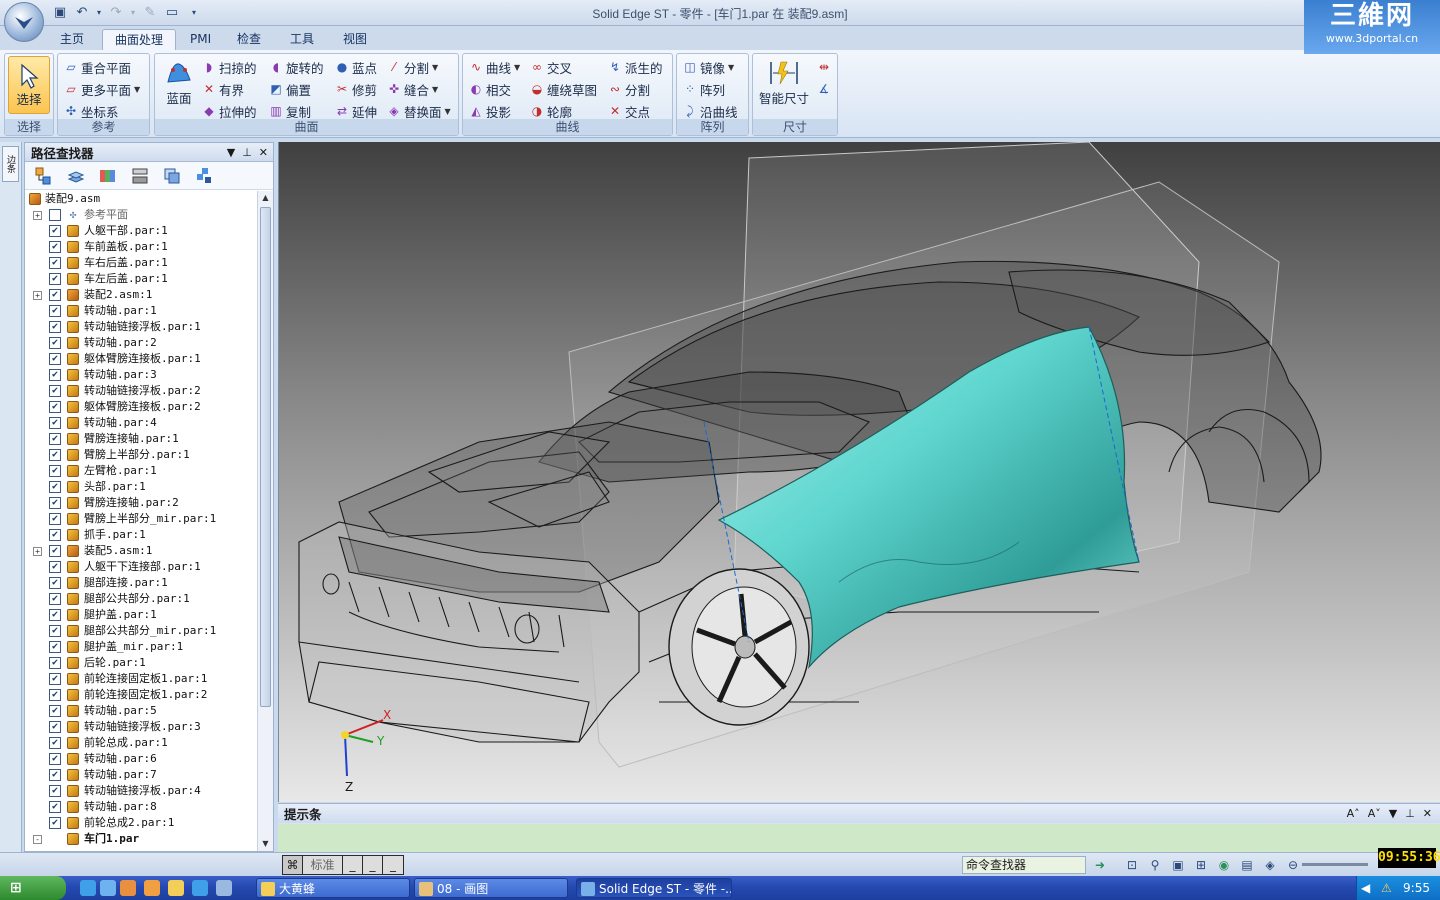  Describe the element at coordinates (490, 111) in the screenshot. I see `project-button: ◭ 投影` at that location.